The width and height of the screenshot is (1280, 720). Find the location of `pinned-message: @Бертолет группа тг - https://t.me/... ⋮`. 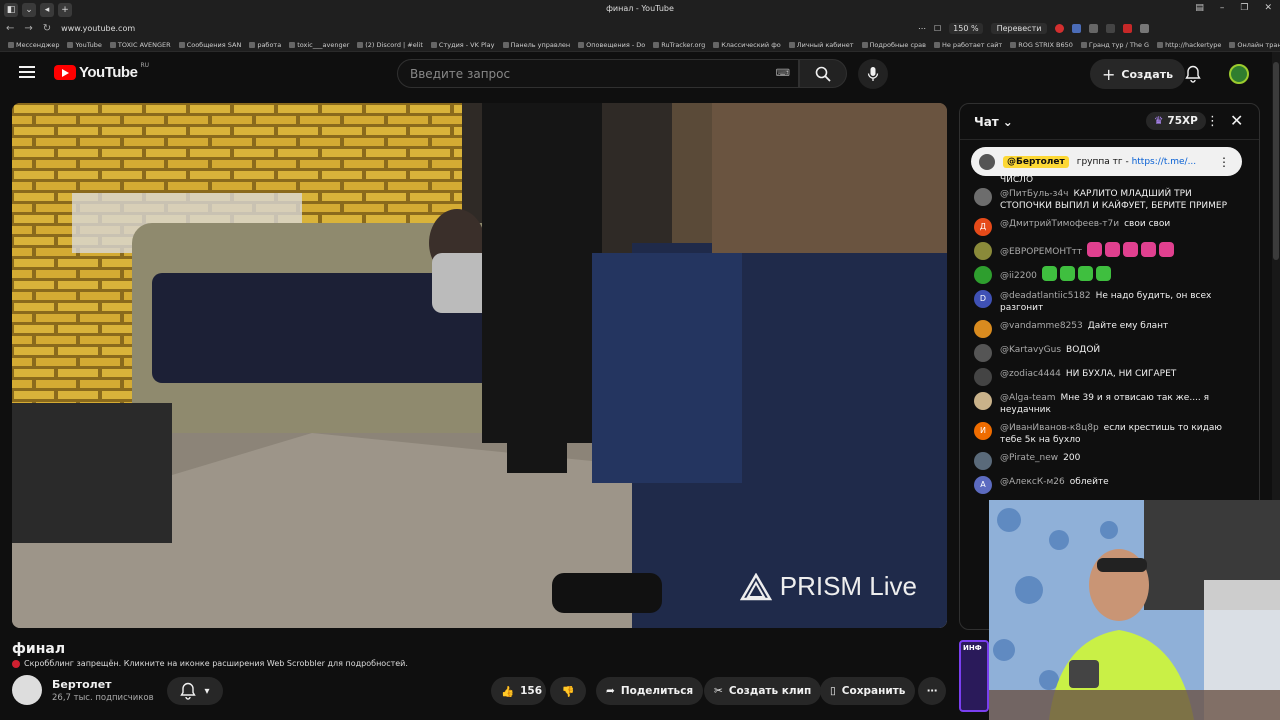

pinned-message: @Бертолет группа тг - https://t.me/... ⋮ is located at coordinates (1106, 161).